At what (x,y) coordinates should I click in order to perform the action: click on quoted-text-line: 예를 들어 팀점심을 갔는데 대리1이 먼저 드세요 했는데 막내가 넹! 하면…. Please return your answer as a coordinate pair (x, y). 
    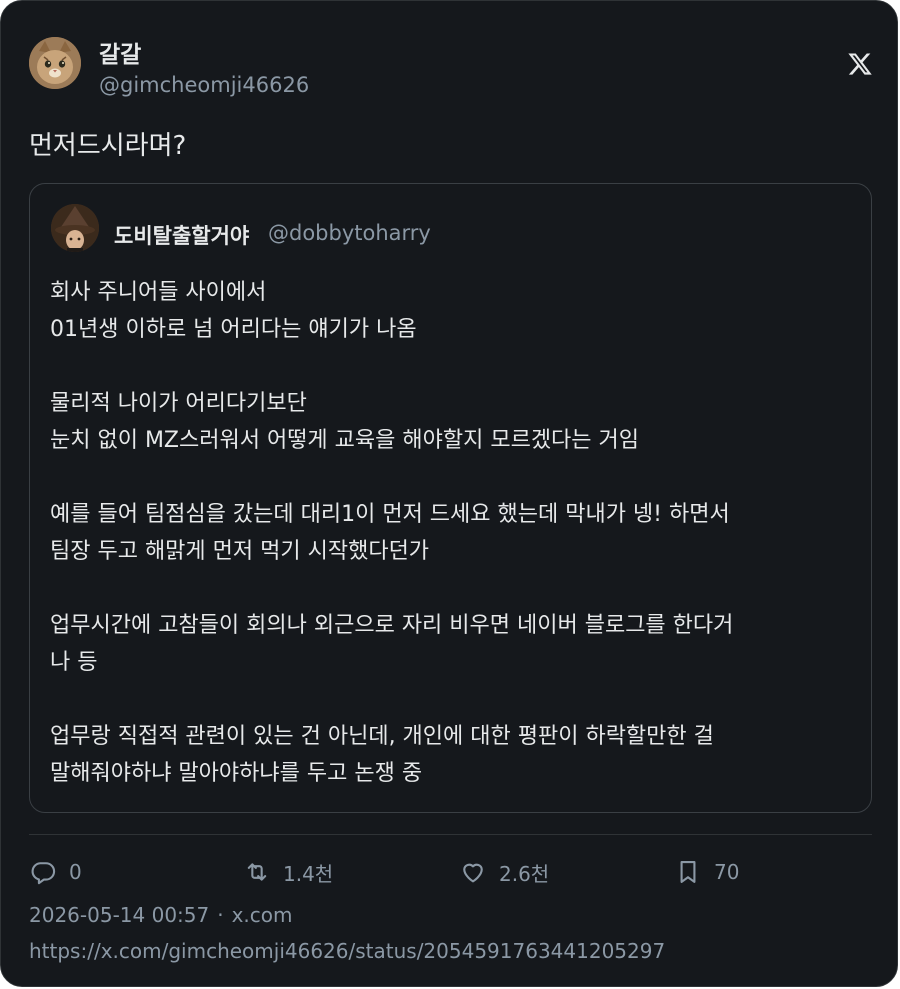
    Looking at the image, I should click on (390, 514).